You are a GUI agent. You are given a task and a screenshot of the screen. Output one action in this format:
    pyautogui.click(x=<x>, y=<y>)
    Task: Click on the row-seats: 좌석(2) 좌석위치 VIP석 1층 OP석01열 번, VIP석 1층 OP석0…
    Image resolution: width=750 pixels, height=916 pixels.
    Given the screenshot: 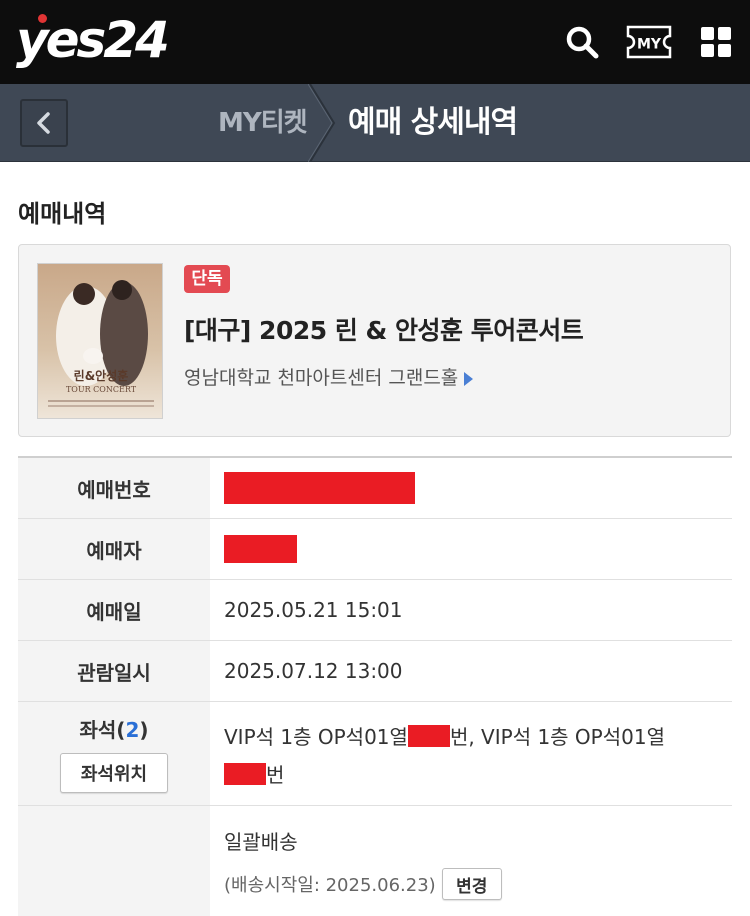 What is the action you would take?
    pyautogui.click(x=375, y=754)
    